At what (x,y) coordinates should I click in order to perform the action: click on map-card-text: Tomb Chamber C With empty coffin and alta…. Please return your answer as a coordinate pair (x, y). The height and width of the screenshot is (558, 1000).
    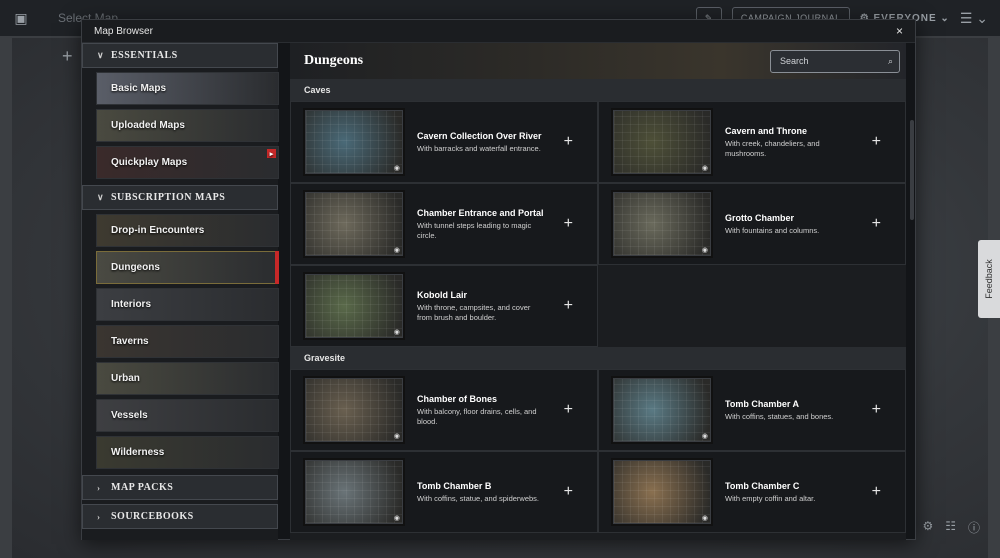
    Looking at the image, I should click on (790, 492).